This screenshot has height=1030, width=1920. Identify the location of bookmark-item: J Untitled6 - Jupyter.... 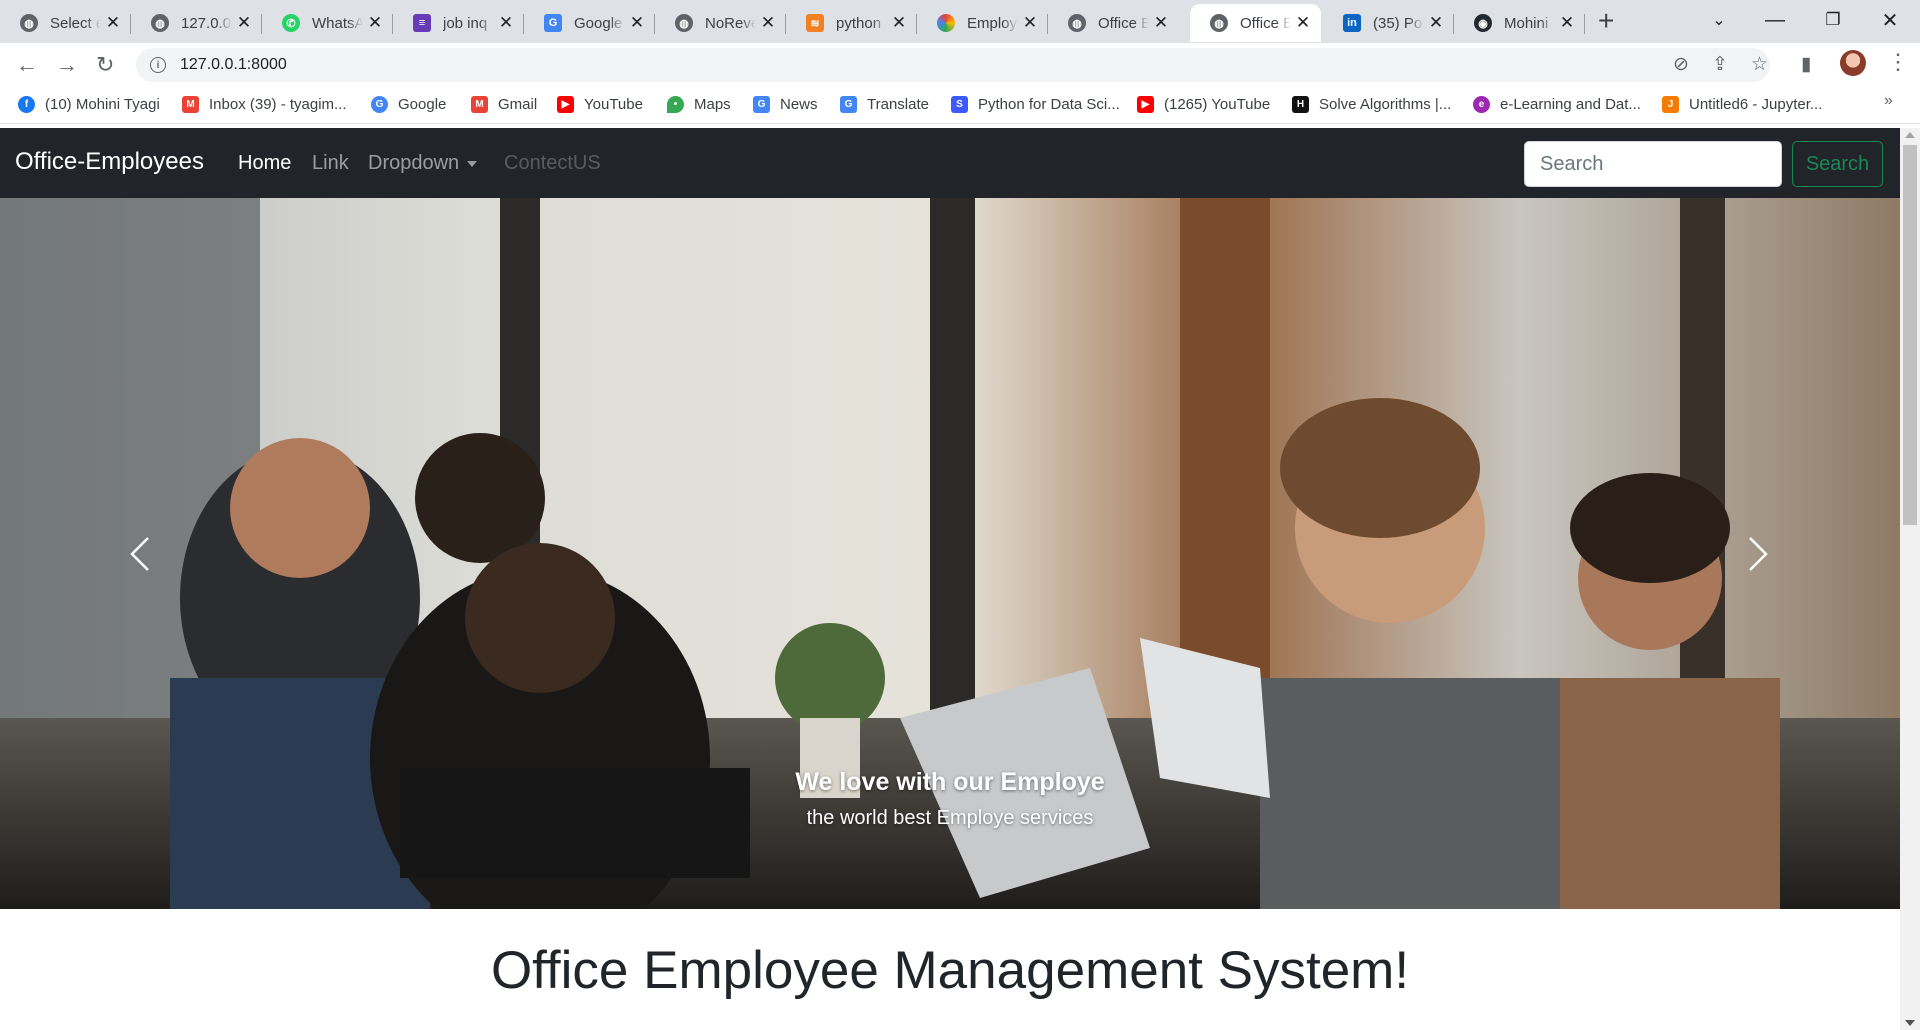
(1742, 104).